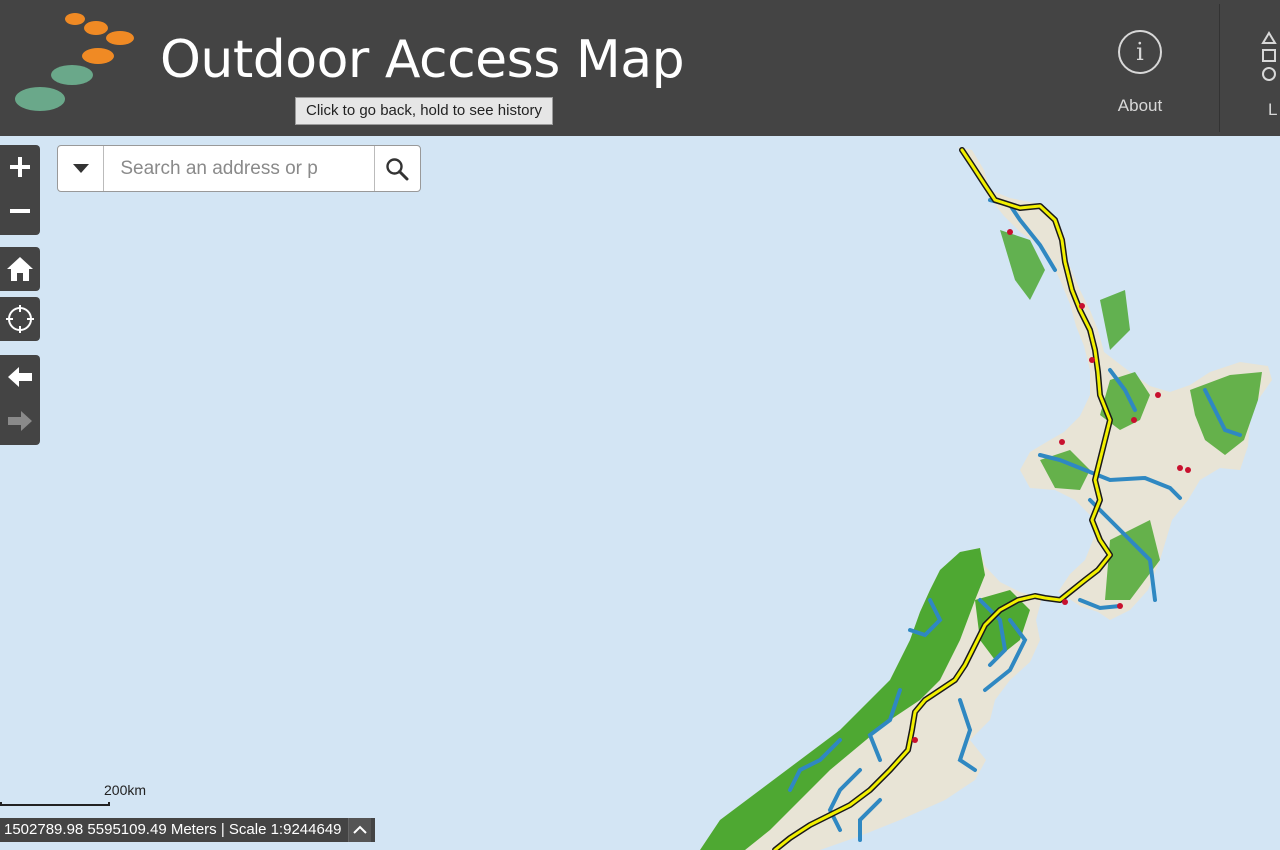 The height and width of the screenshot is (850, 1280). Describe the element at coordinates (1131, 415) in the screenshot. I see `north-island-forest` at that location.